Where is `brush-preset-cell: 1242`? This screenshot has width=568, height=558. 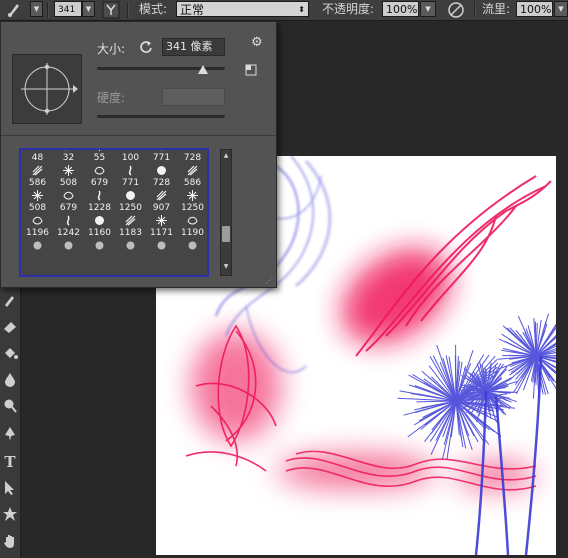
brush-preset-cell: 1242 is located at coordinates (68, 225).